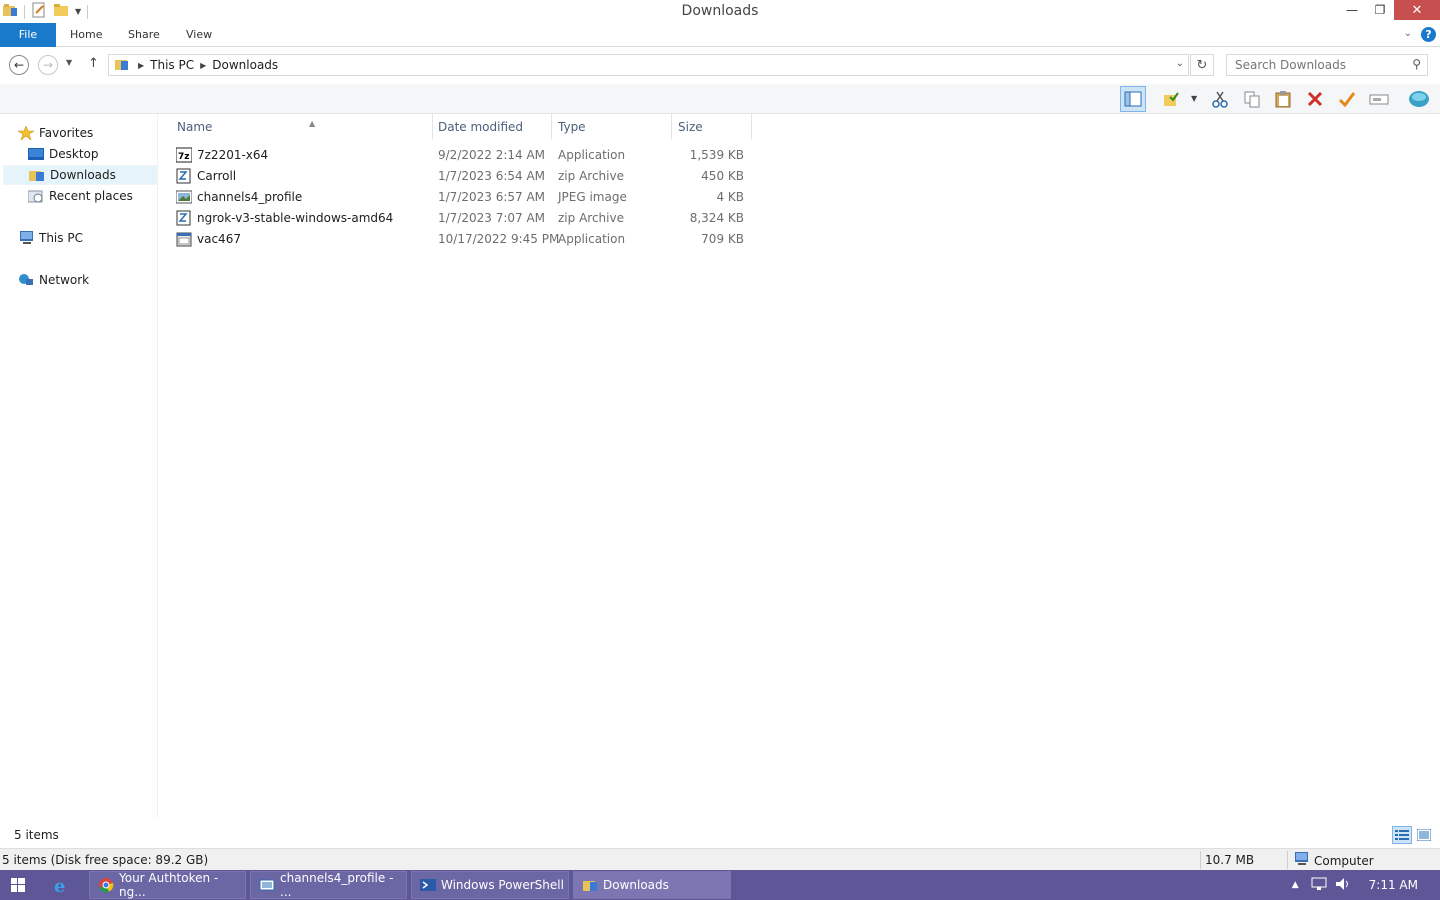 Image resolution: width=1440 pixels, height=900 pixels. What do you see at coordinates (172, 65) in the screenshot?
I see `breadcrumb-this-pc: This PC` at bounding box center [172, 65].